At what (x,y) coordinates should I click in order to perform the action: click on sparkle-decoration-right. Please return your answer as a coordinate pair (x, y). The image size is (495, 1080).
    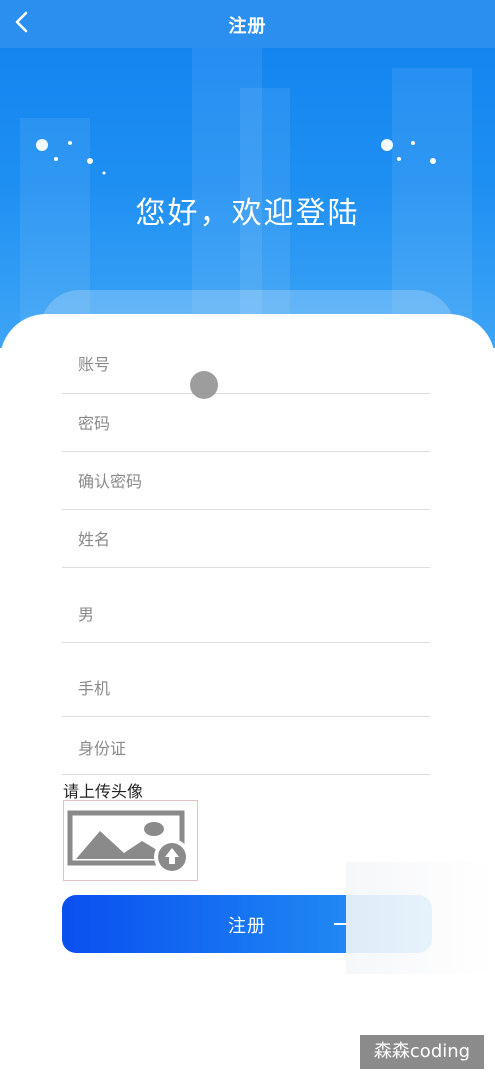
    Looking at the image, I should click on (408, 151).